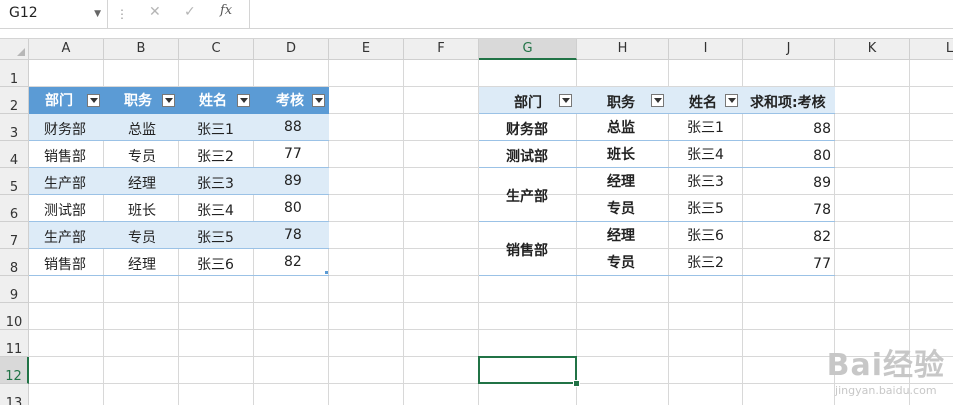 This screenshot has width=953, height=405. What do you see at coordinates (885, 365) in the screenshot?
I see `watermark-logo: Bai经验` at bounding box center [885, 365].